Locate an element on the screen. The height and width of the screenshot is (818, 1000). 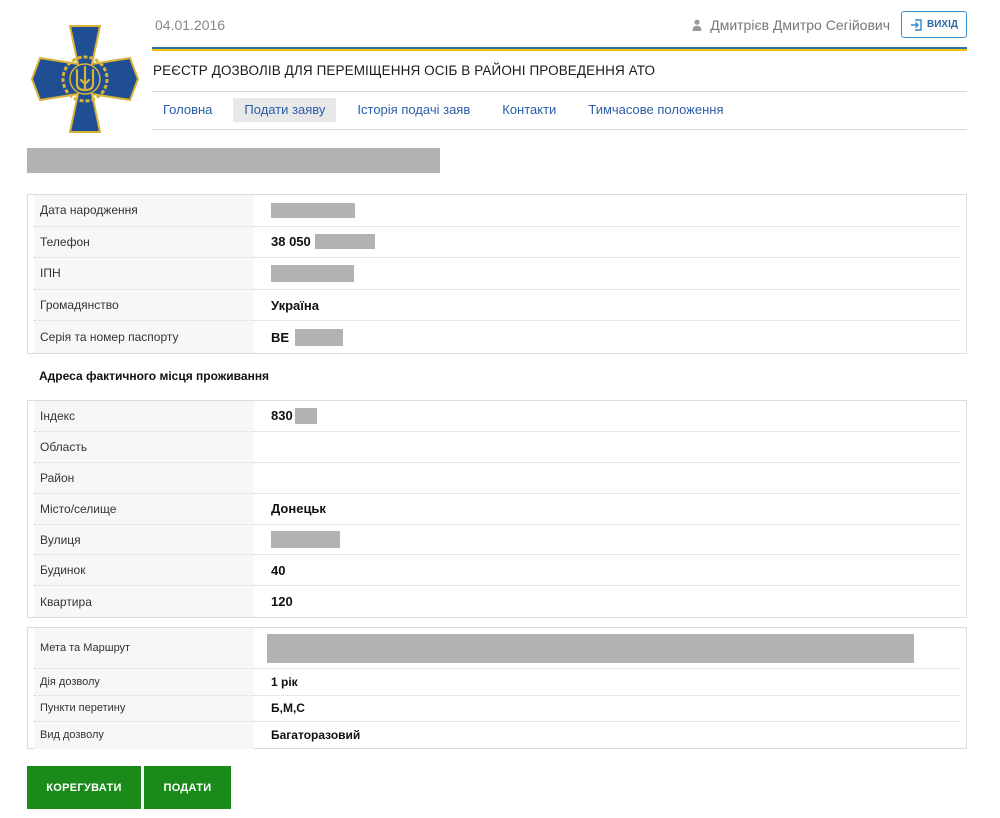
nav-item-submit-application: Подати заяву is located at coordinates (285, 110).